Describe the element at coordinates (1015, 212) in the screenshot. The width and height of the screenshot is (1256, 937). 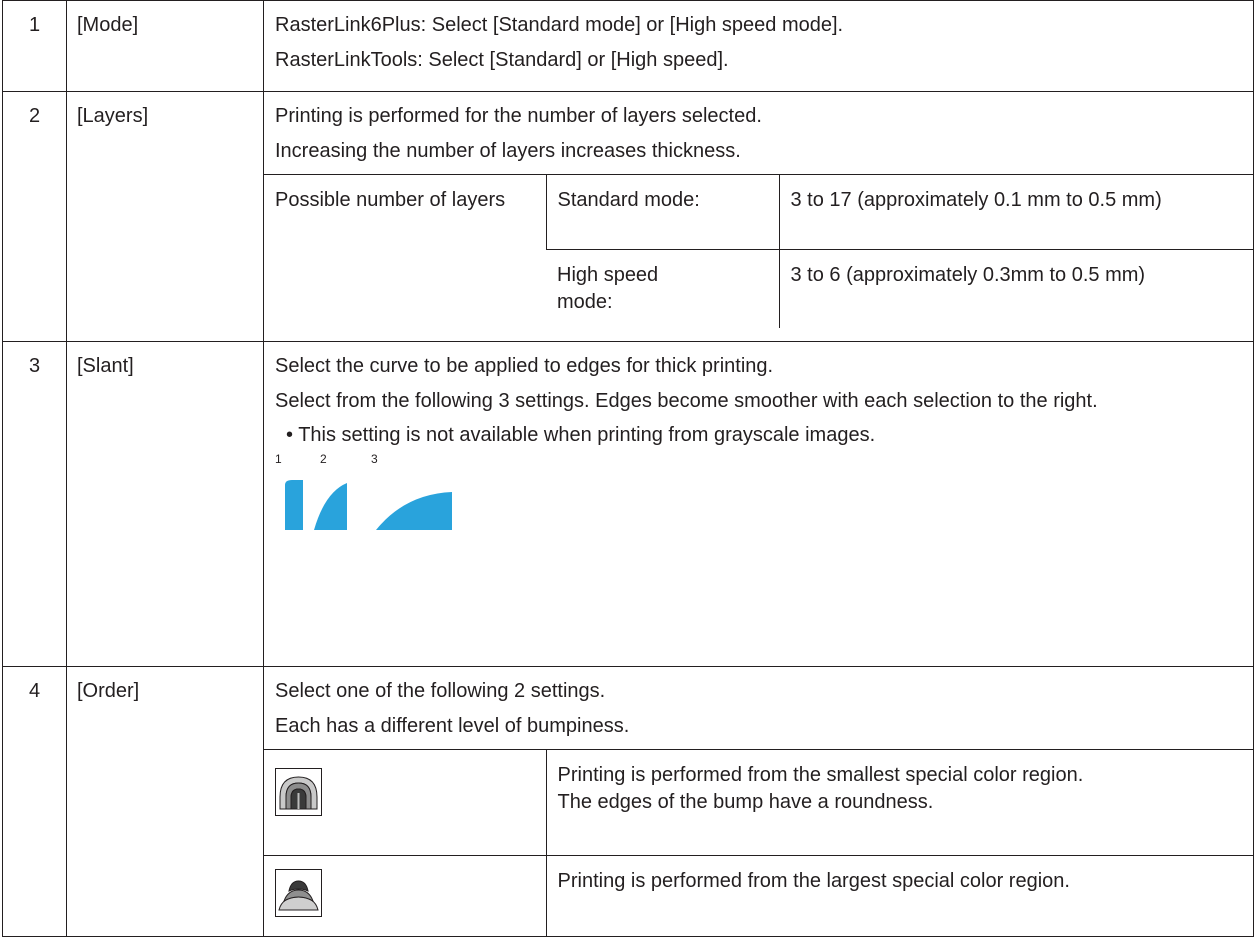
I see `layer-range: 3 to 17 (approximately 0.1 mm to 0.5 mm)` at that location.